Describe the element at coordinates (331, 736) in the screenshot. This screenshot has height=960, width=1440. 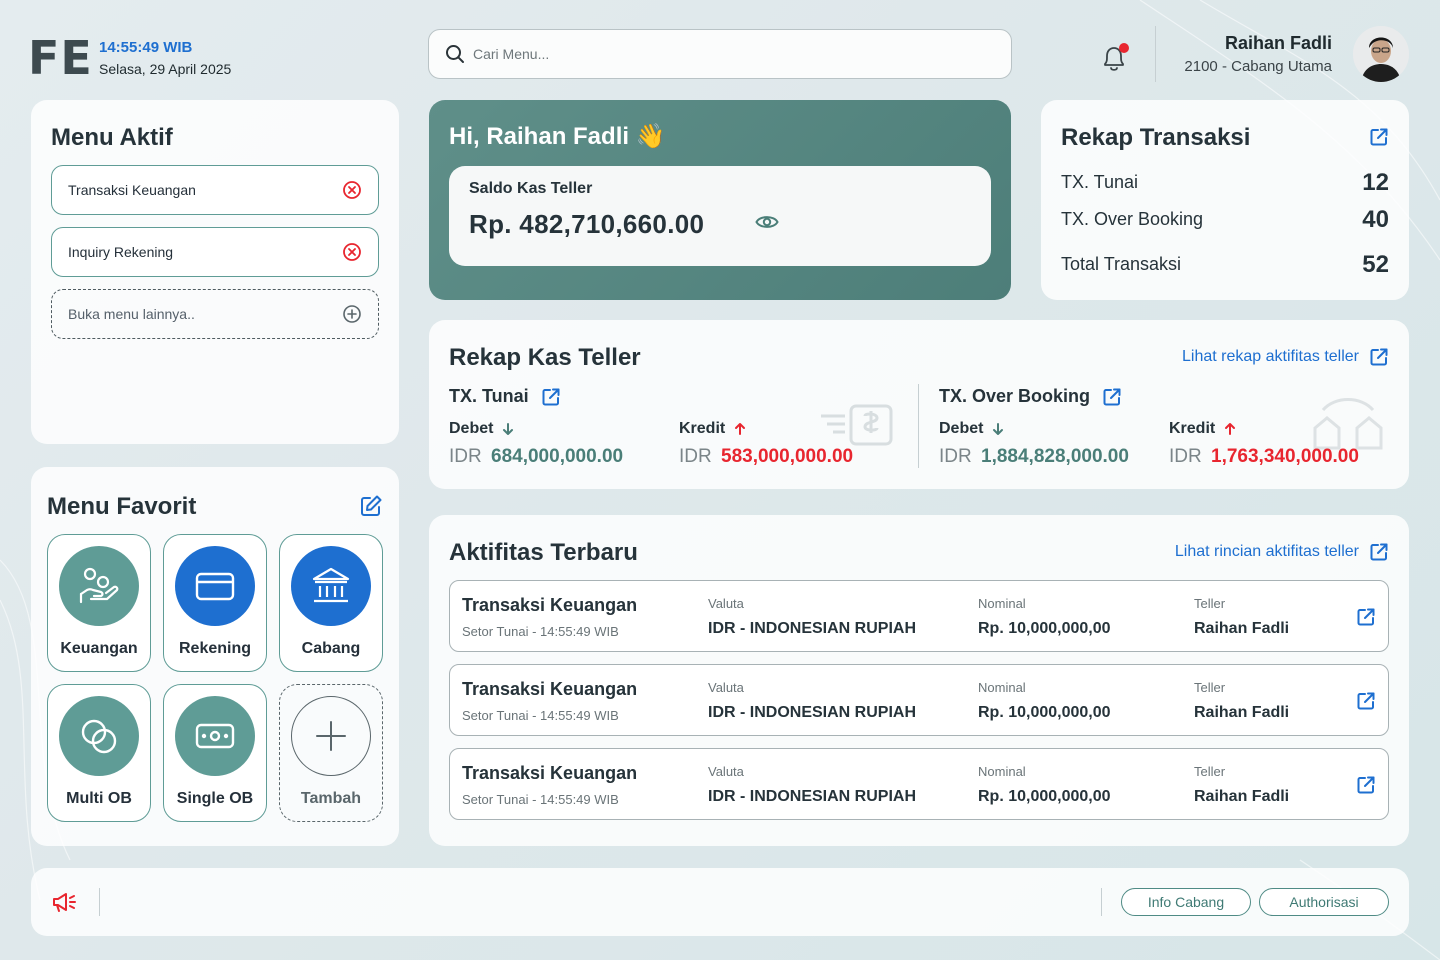
I see `plus-icon` at that location.